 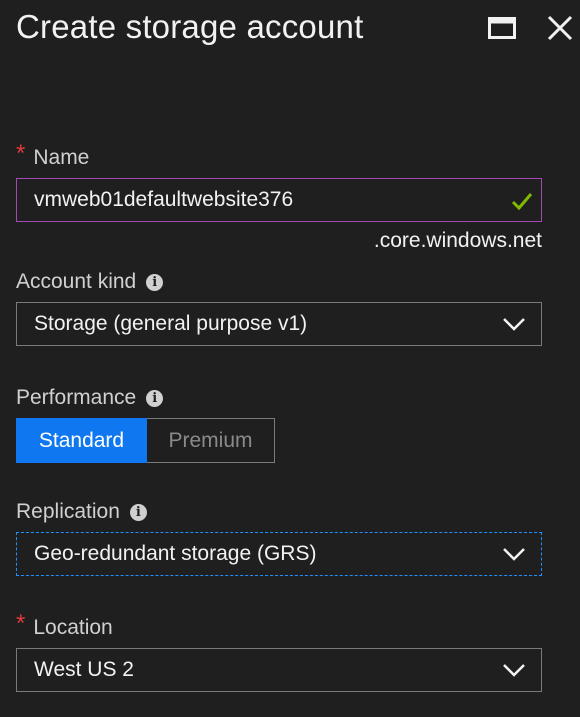 What do you see at coordinates (210, 440) in the screenshot?
I see `performance-option-premium: Premium` at bounding box center [210, 440].